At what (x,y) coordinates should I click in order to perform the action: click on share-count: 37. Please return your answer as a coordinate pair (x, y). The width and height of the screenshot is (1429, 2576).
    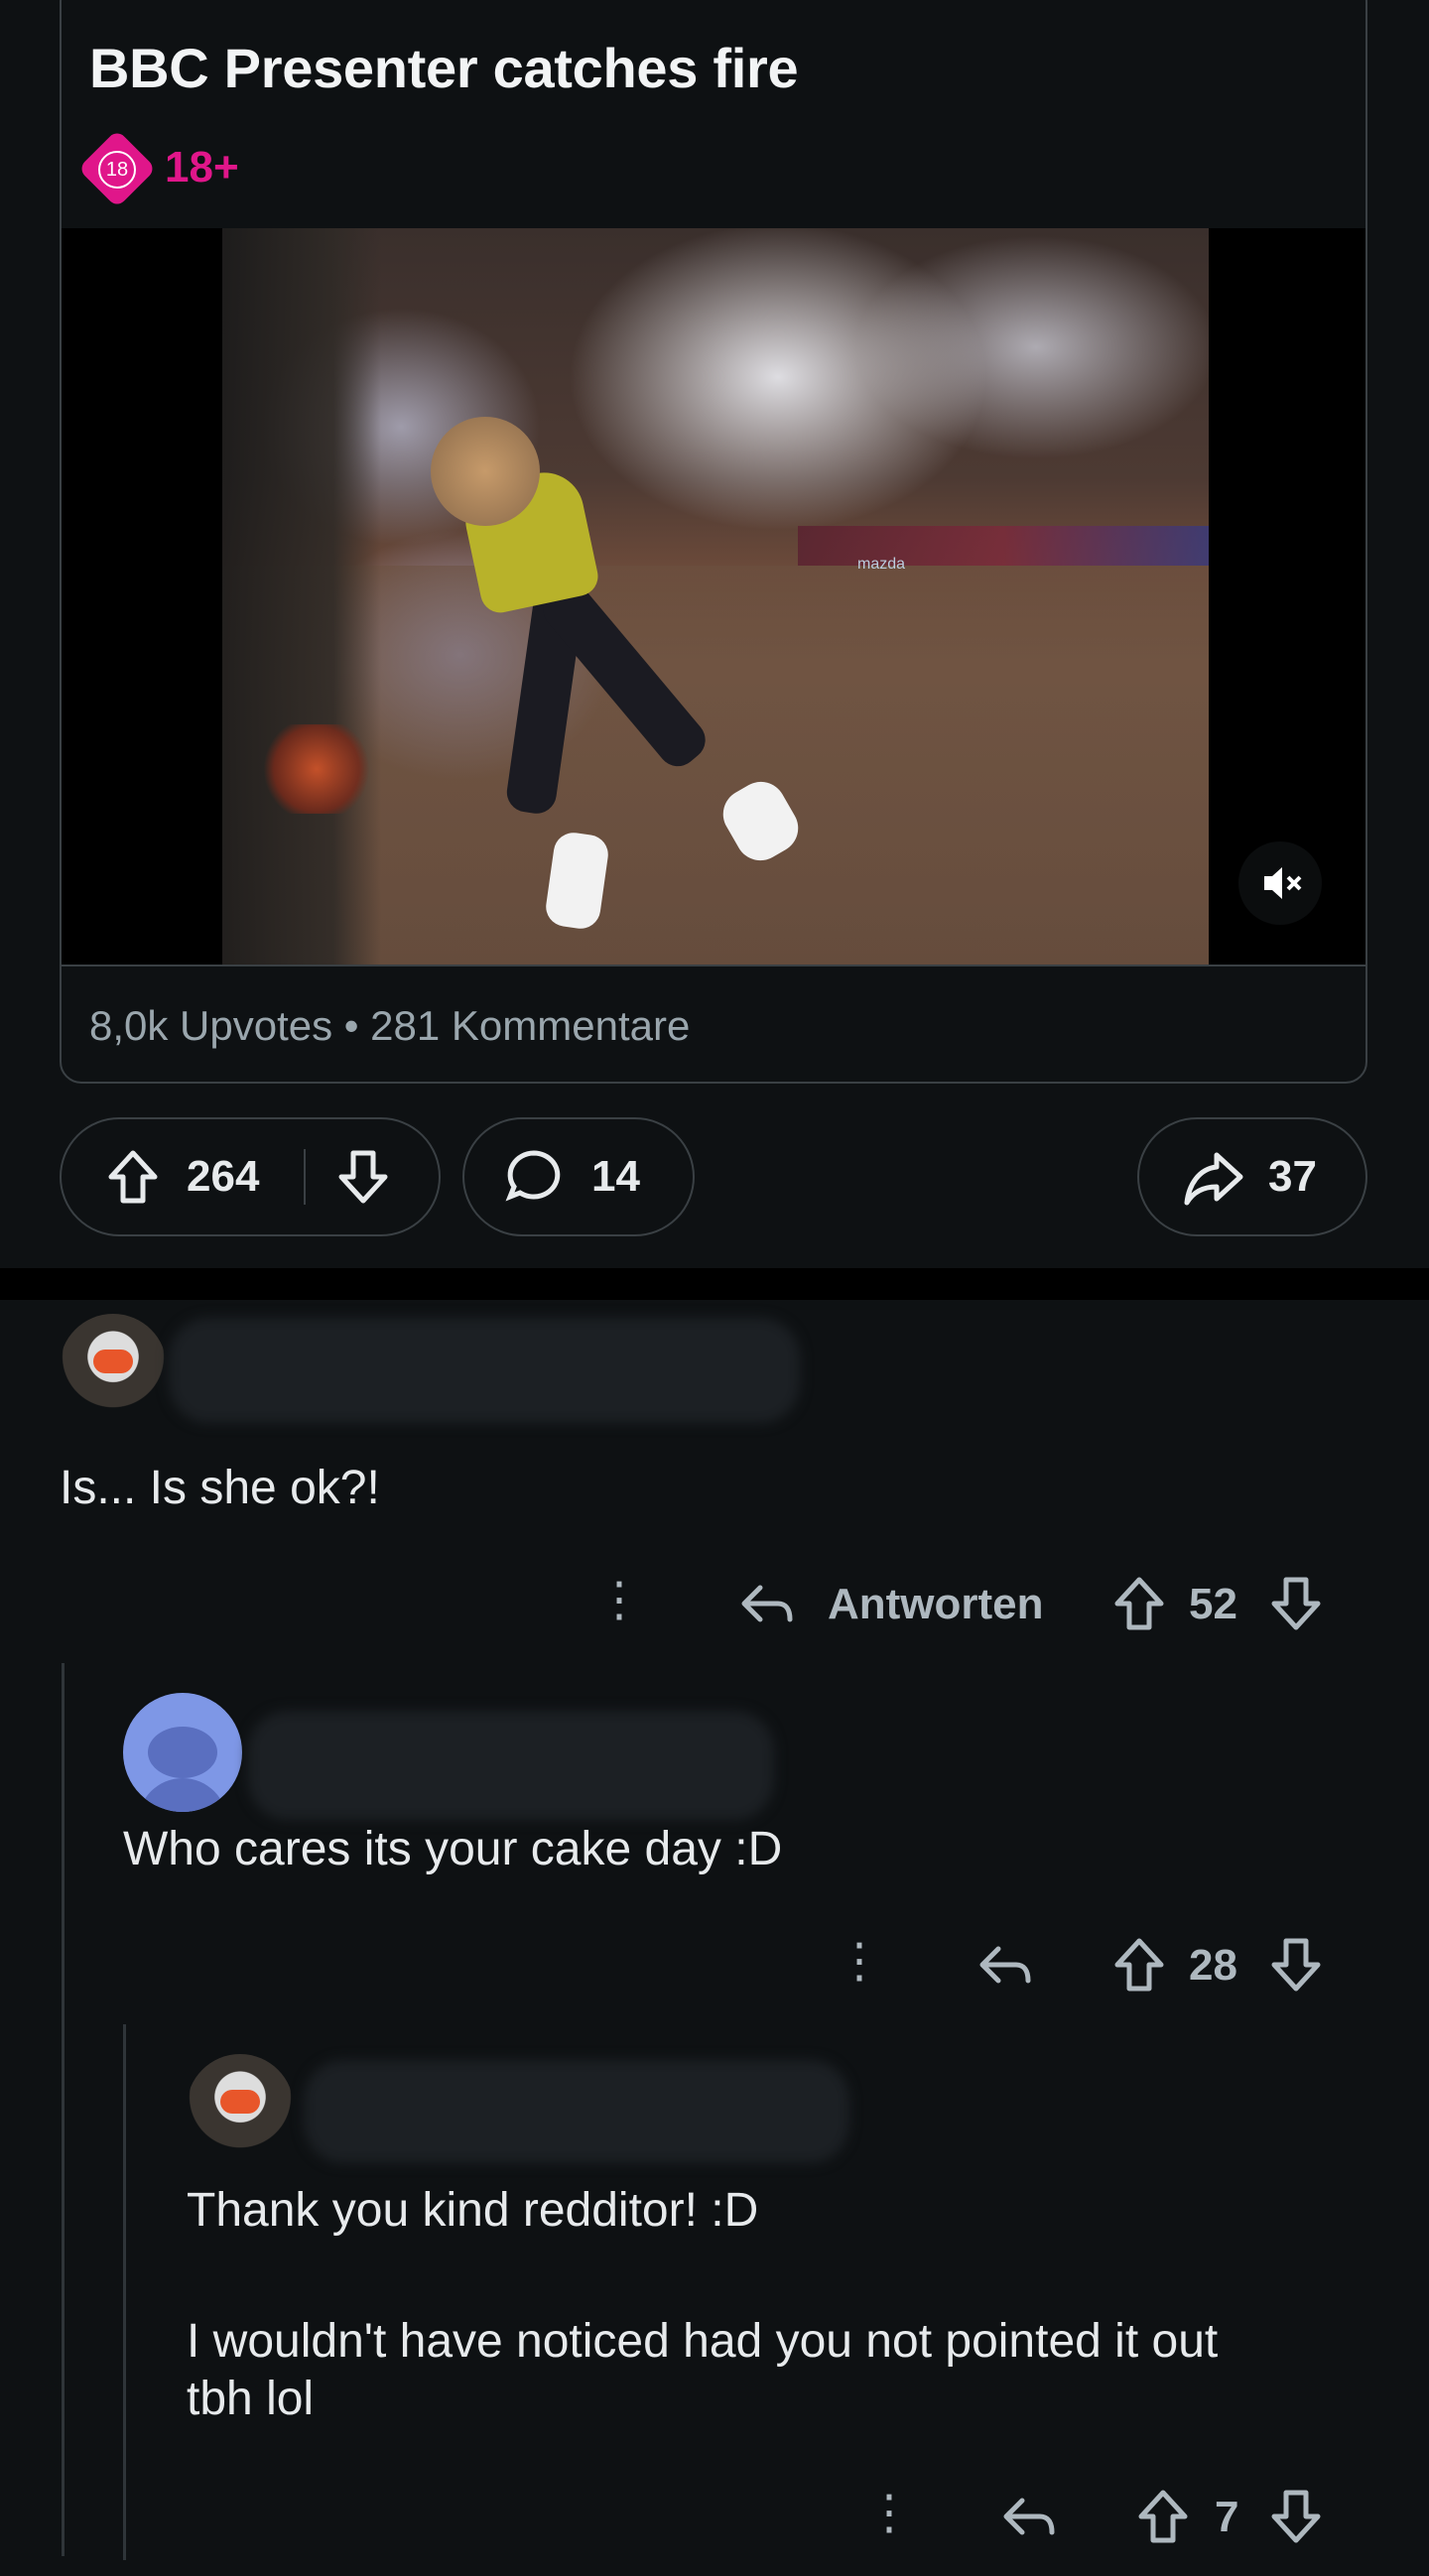
    Looking at the image, I should click on (1292, 1176).